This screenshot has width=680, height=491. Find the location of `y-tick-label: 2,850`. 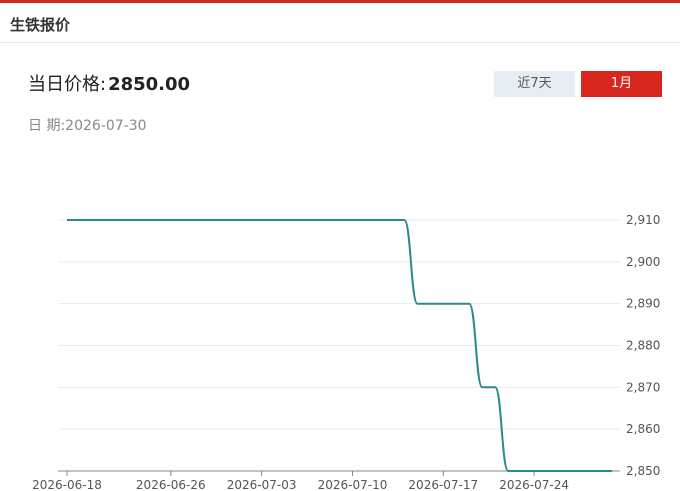

y-tick-label: 2,850 is located at coordinates (643, 471).